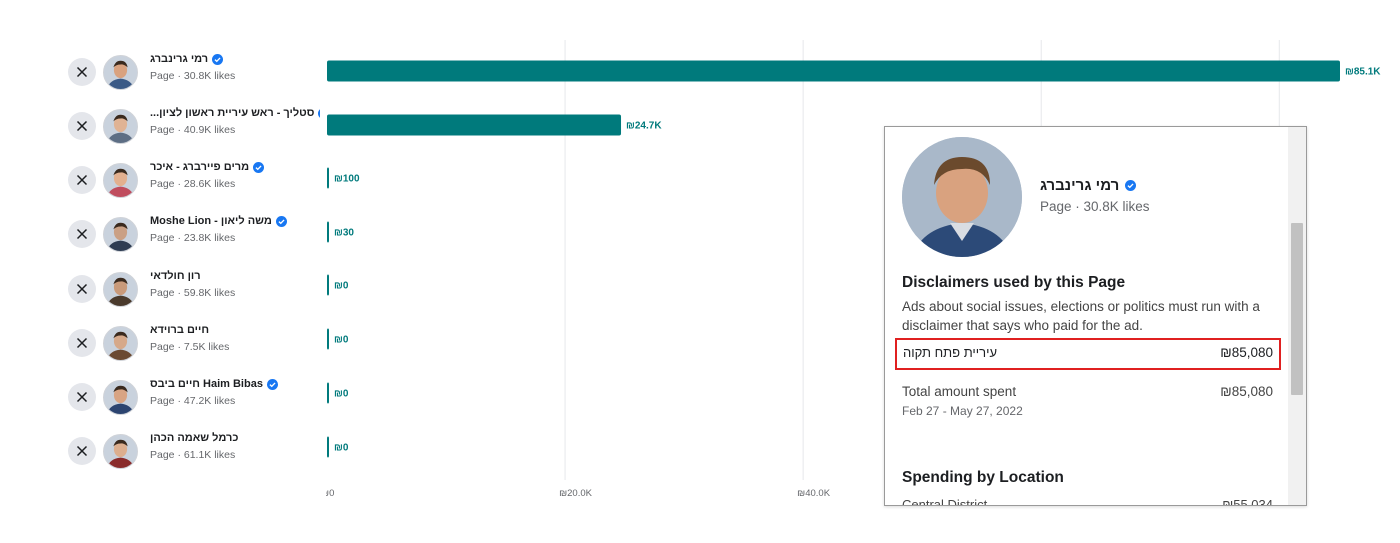  I want to click on bar-value-label: ₪30, so click(344, 233).